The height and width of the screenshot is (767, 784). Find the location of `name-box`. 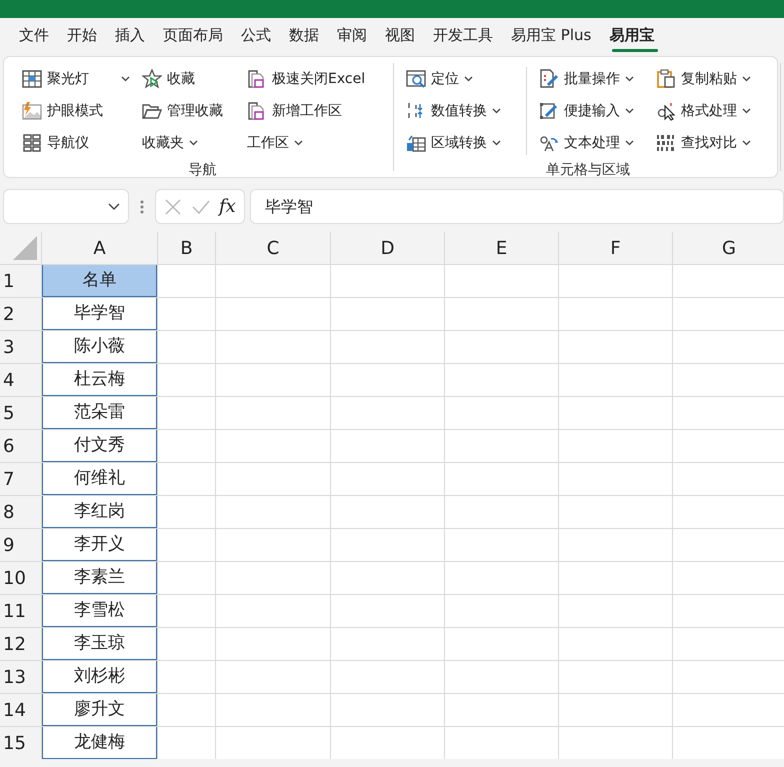

name-box is located at coordinates (66, 206).